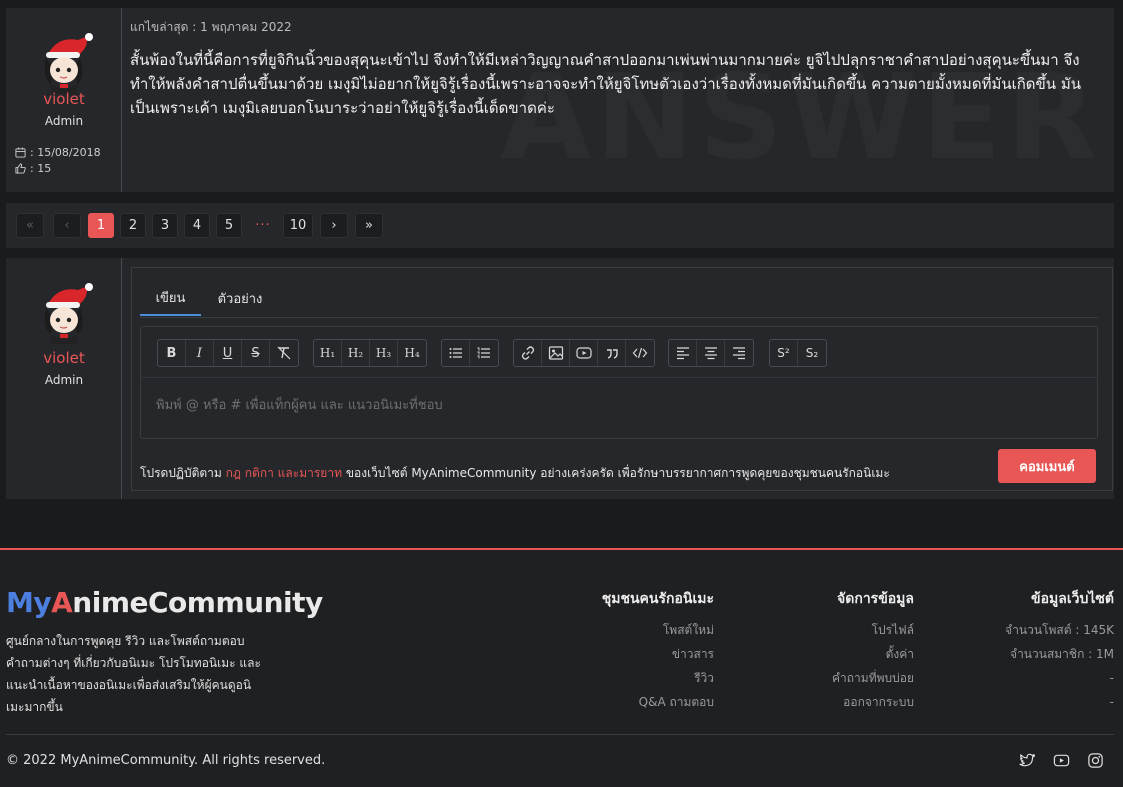  I want to click on like-count: : 15, so click(41, 168).